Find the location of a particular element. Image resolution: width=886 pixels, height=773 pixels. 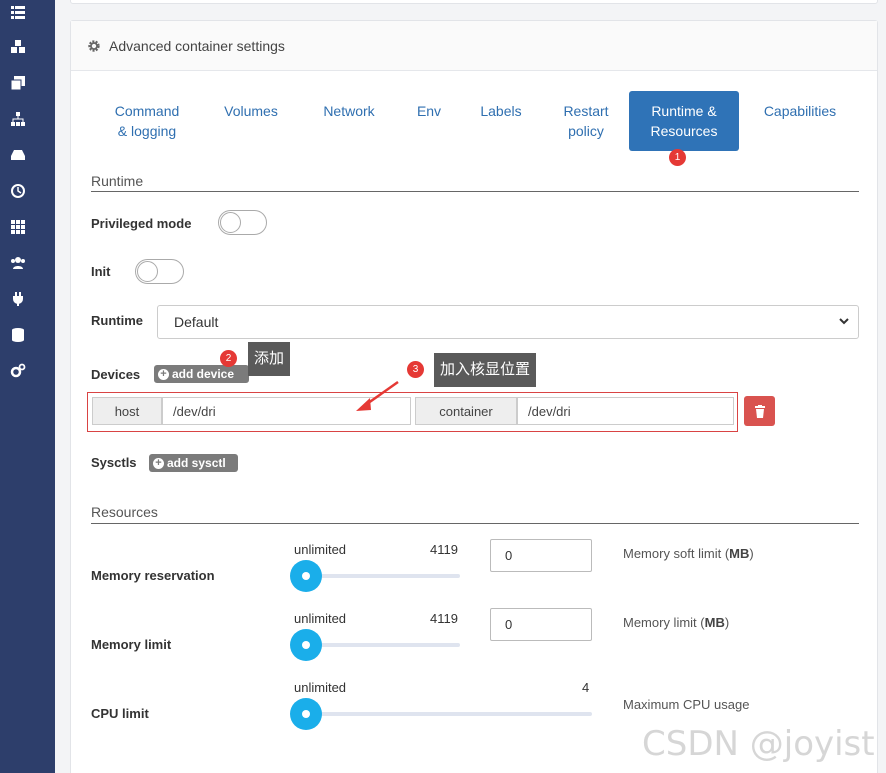

memory-reservation-max: 4119 is located at coordinates (444, 549).